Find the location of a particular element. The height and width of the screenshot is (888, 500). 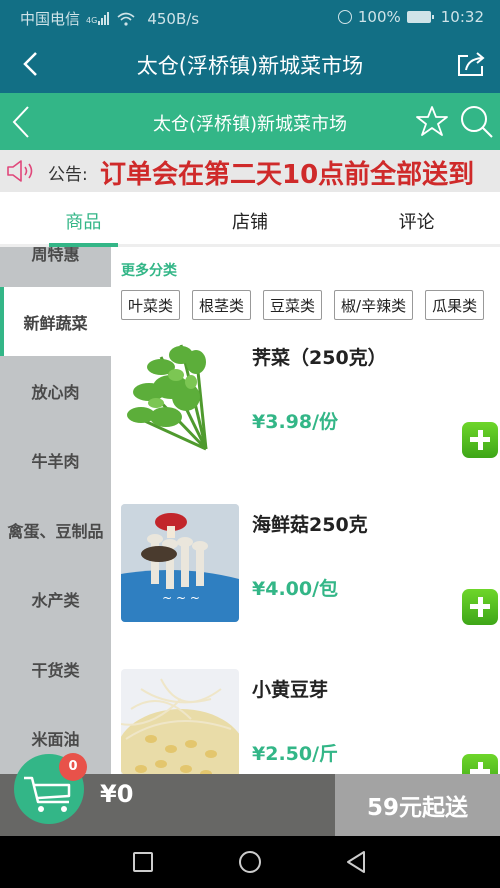

alarm-icon is located at coordinates (344, 17).